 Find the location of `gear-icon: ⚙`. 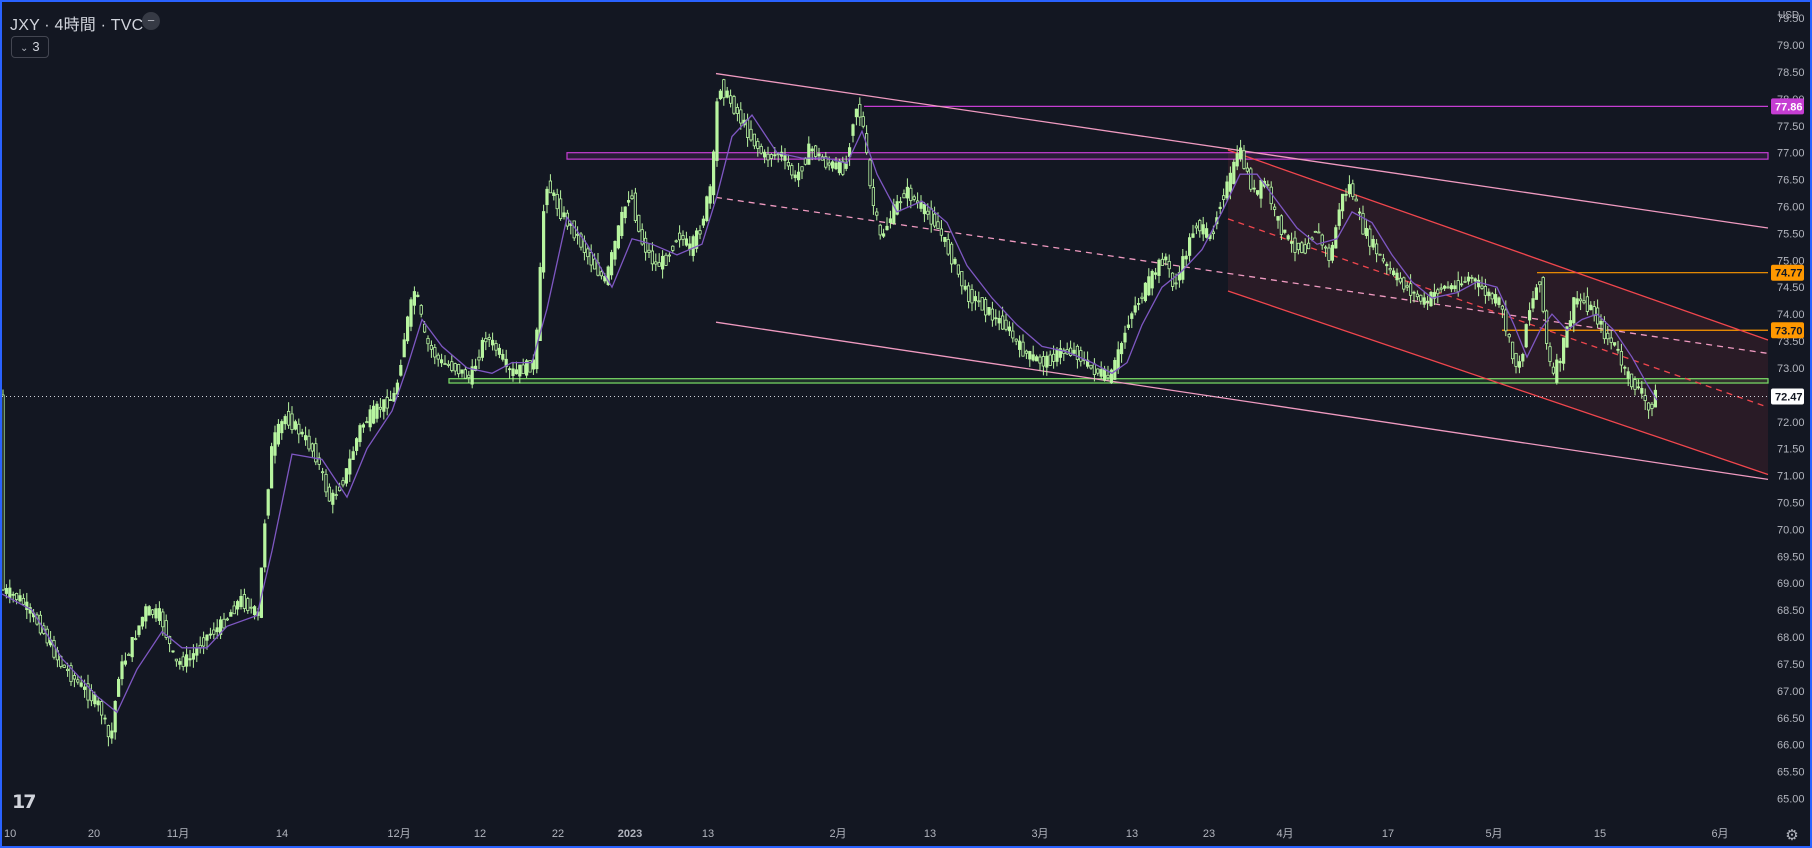

gear-icon: ⚙ is located at coordinates (1792, 836).